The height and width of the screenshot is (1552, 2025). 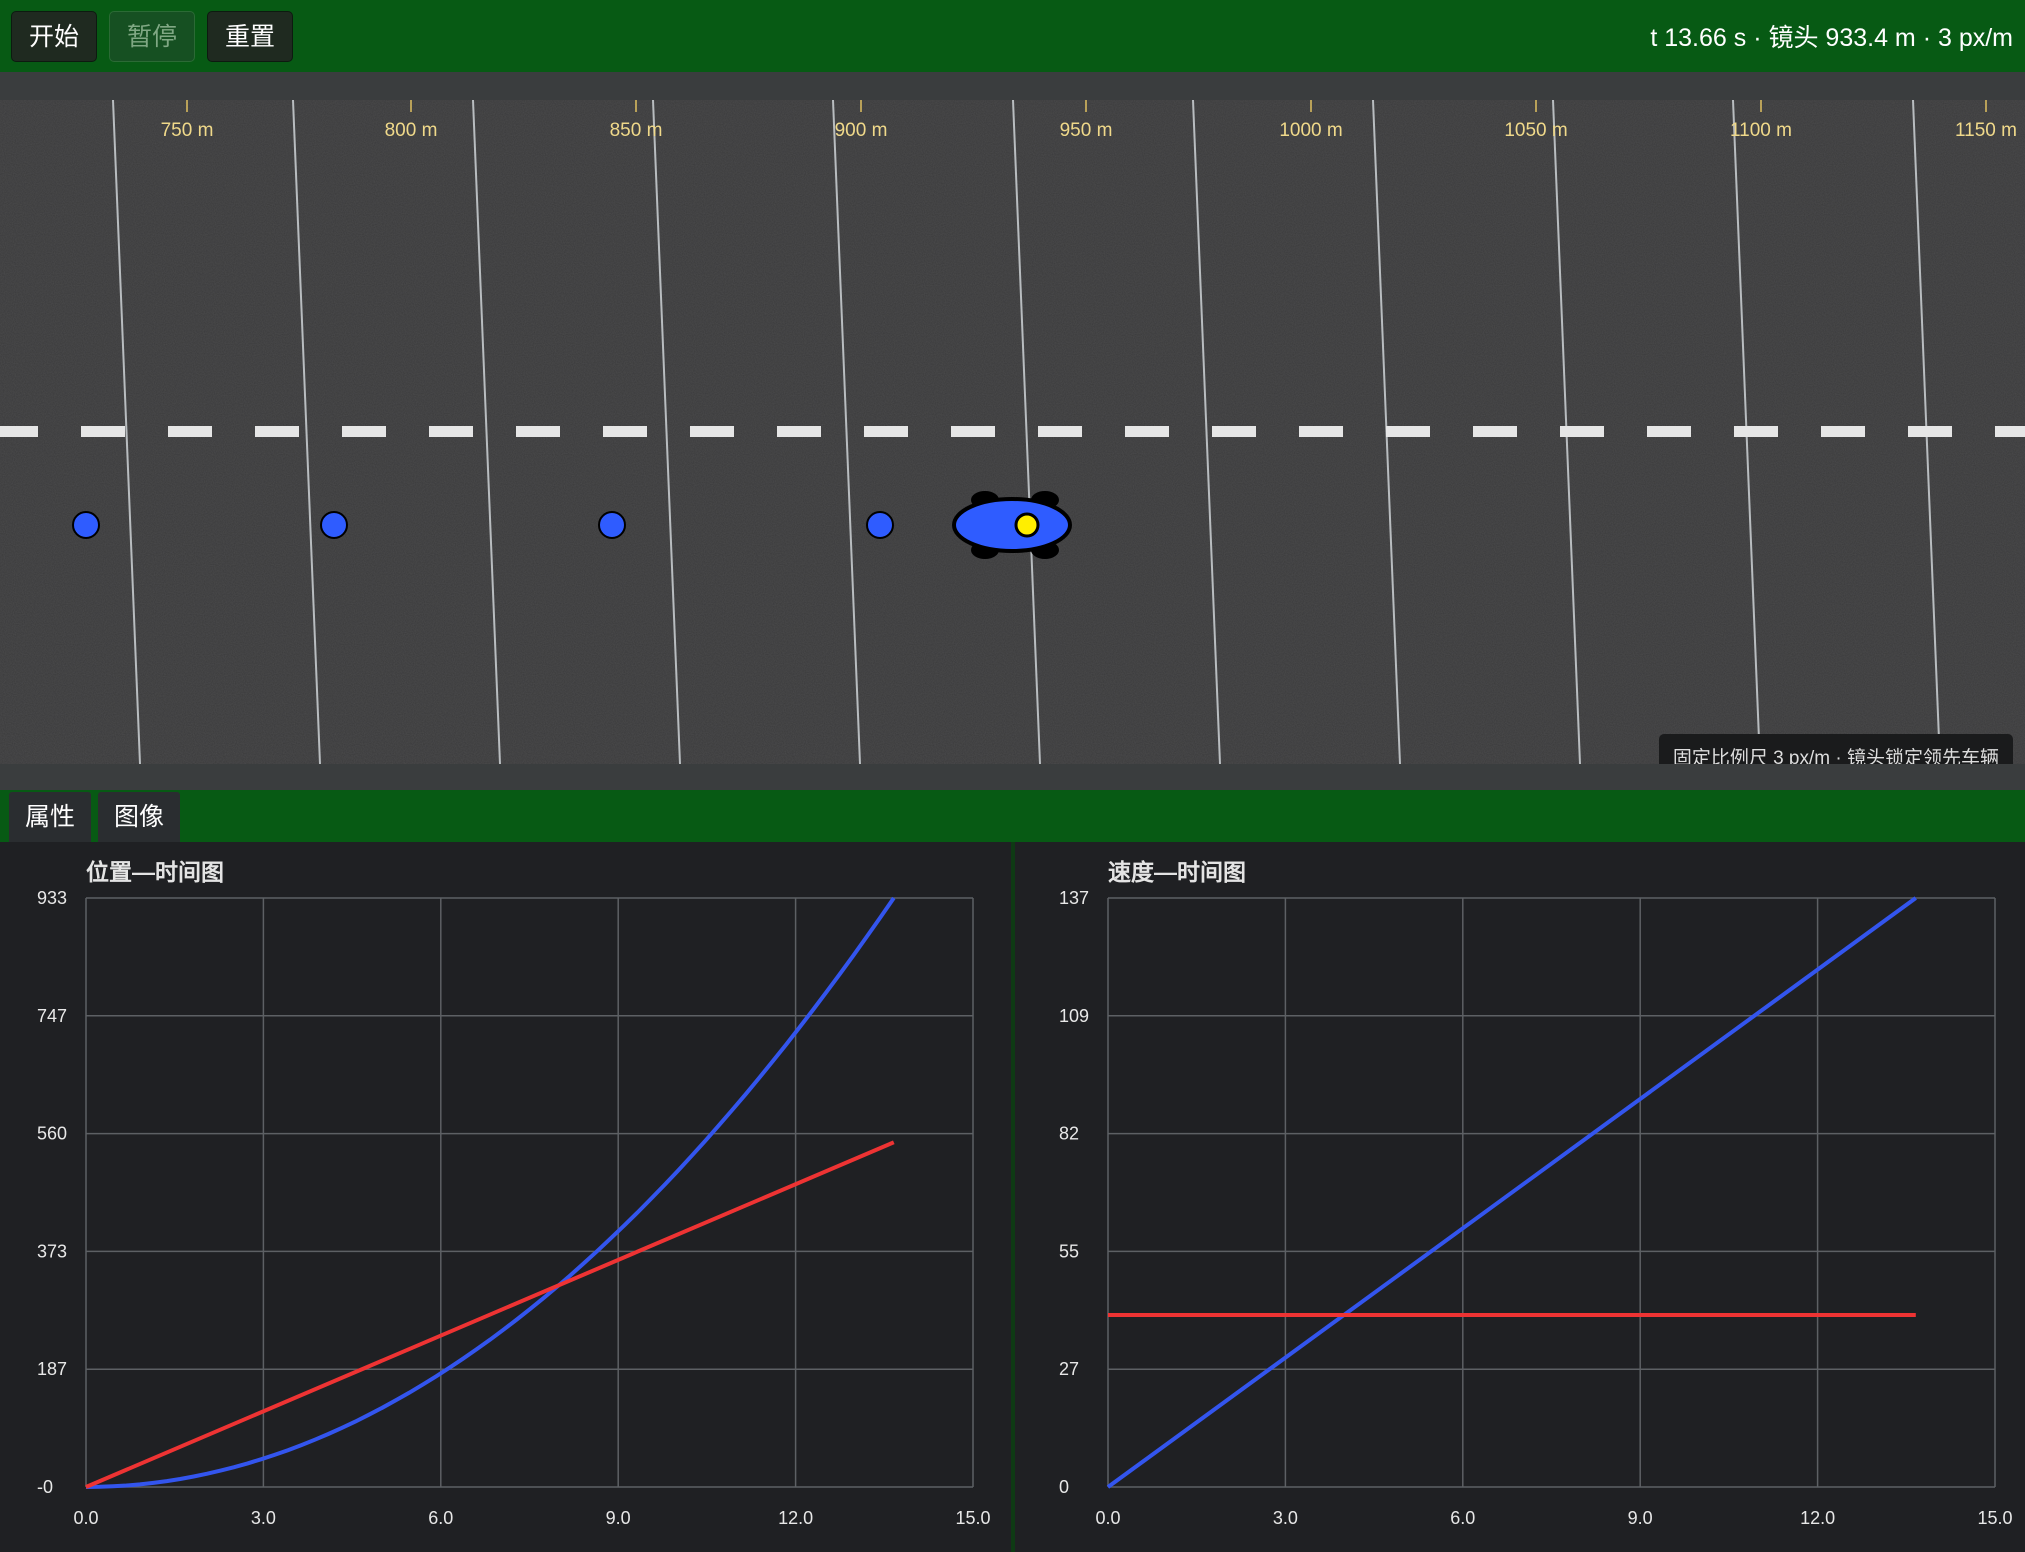 I want to click on y-tick-label: 82, so click(x=1069, y=1134).